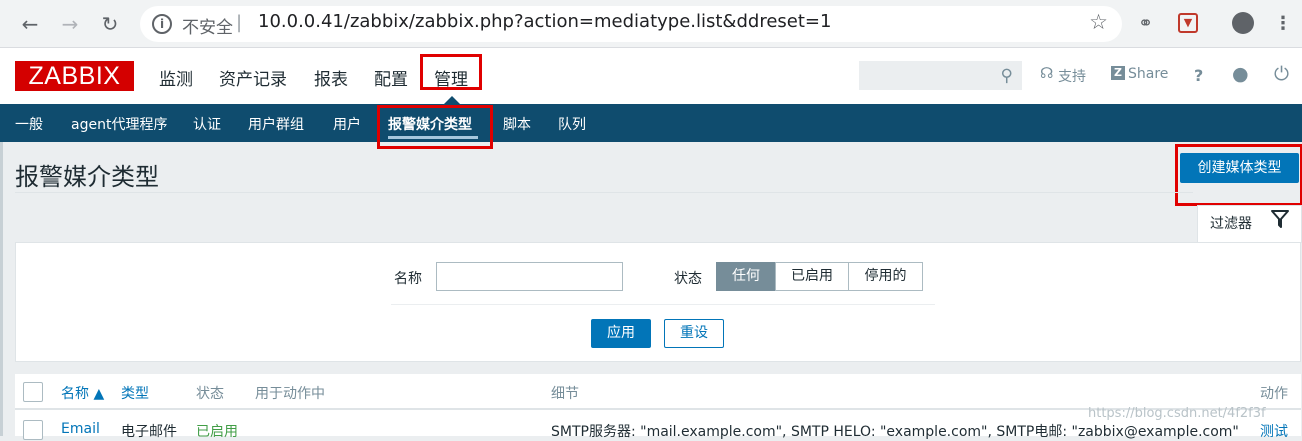  I want to click on submenu-proxies: agent代理程序, so click(119, 124).